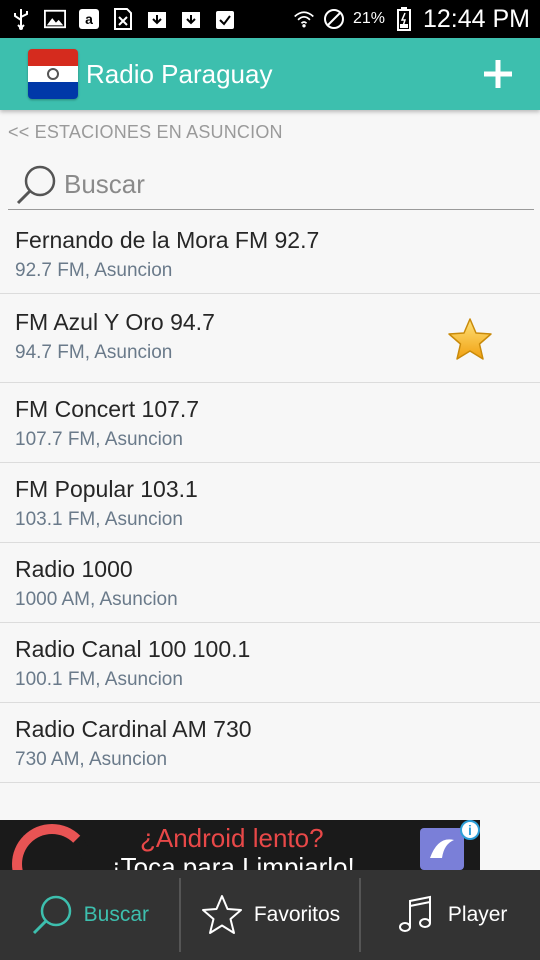 The width and height of the screenshot is (540, 960). I want to click on tab-label: Favoritos, so click(297, 914).